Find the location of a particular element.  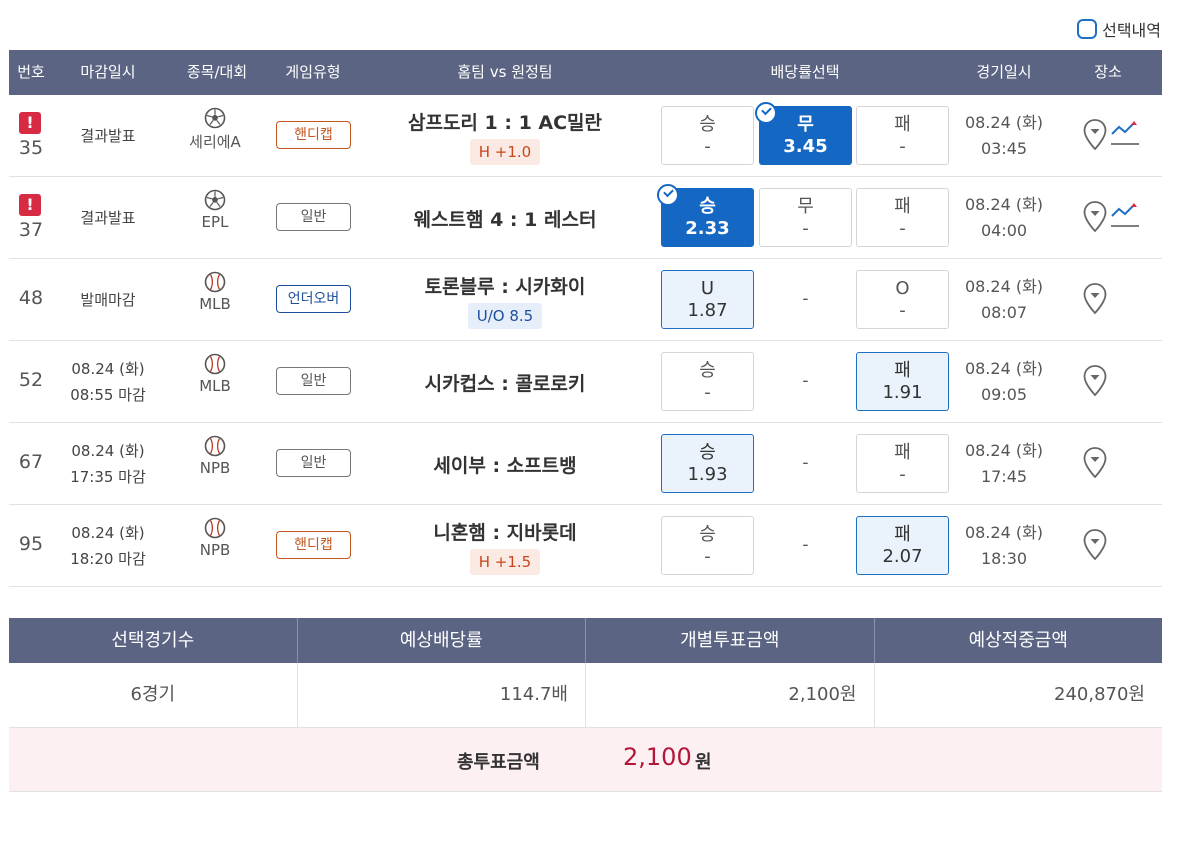

match-teams: 세이부 : 소프트뱅 is located at coordinates (504, 464).